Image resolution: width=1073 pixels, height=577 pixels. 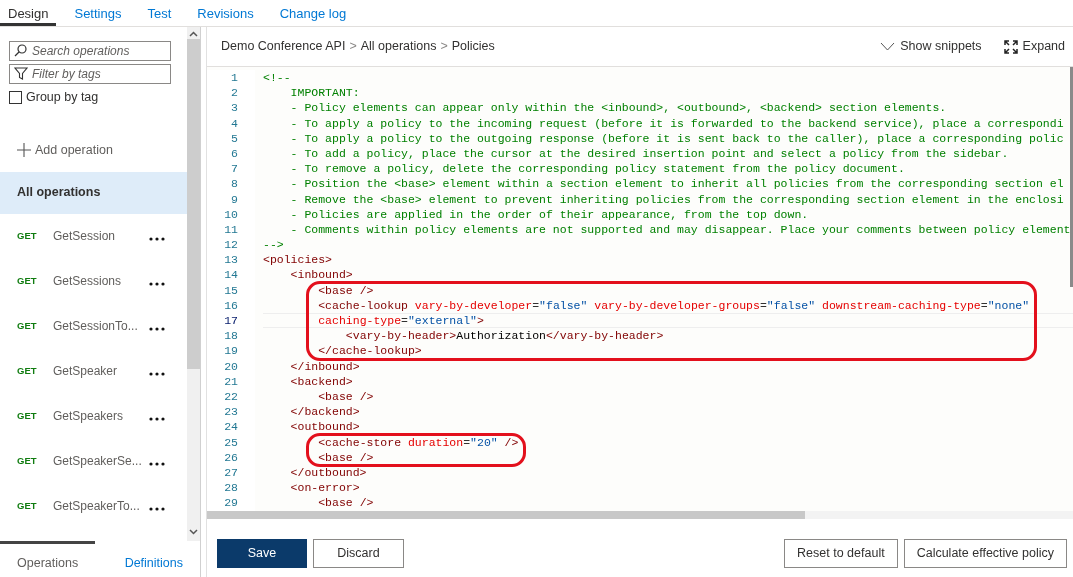 What do you see at coordinates (234, 123) in the screenshot?
I see `line-number: 4` at bounding box center [234, 123].